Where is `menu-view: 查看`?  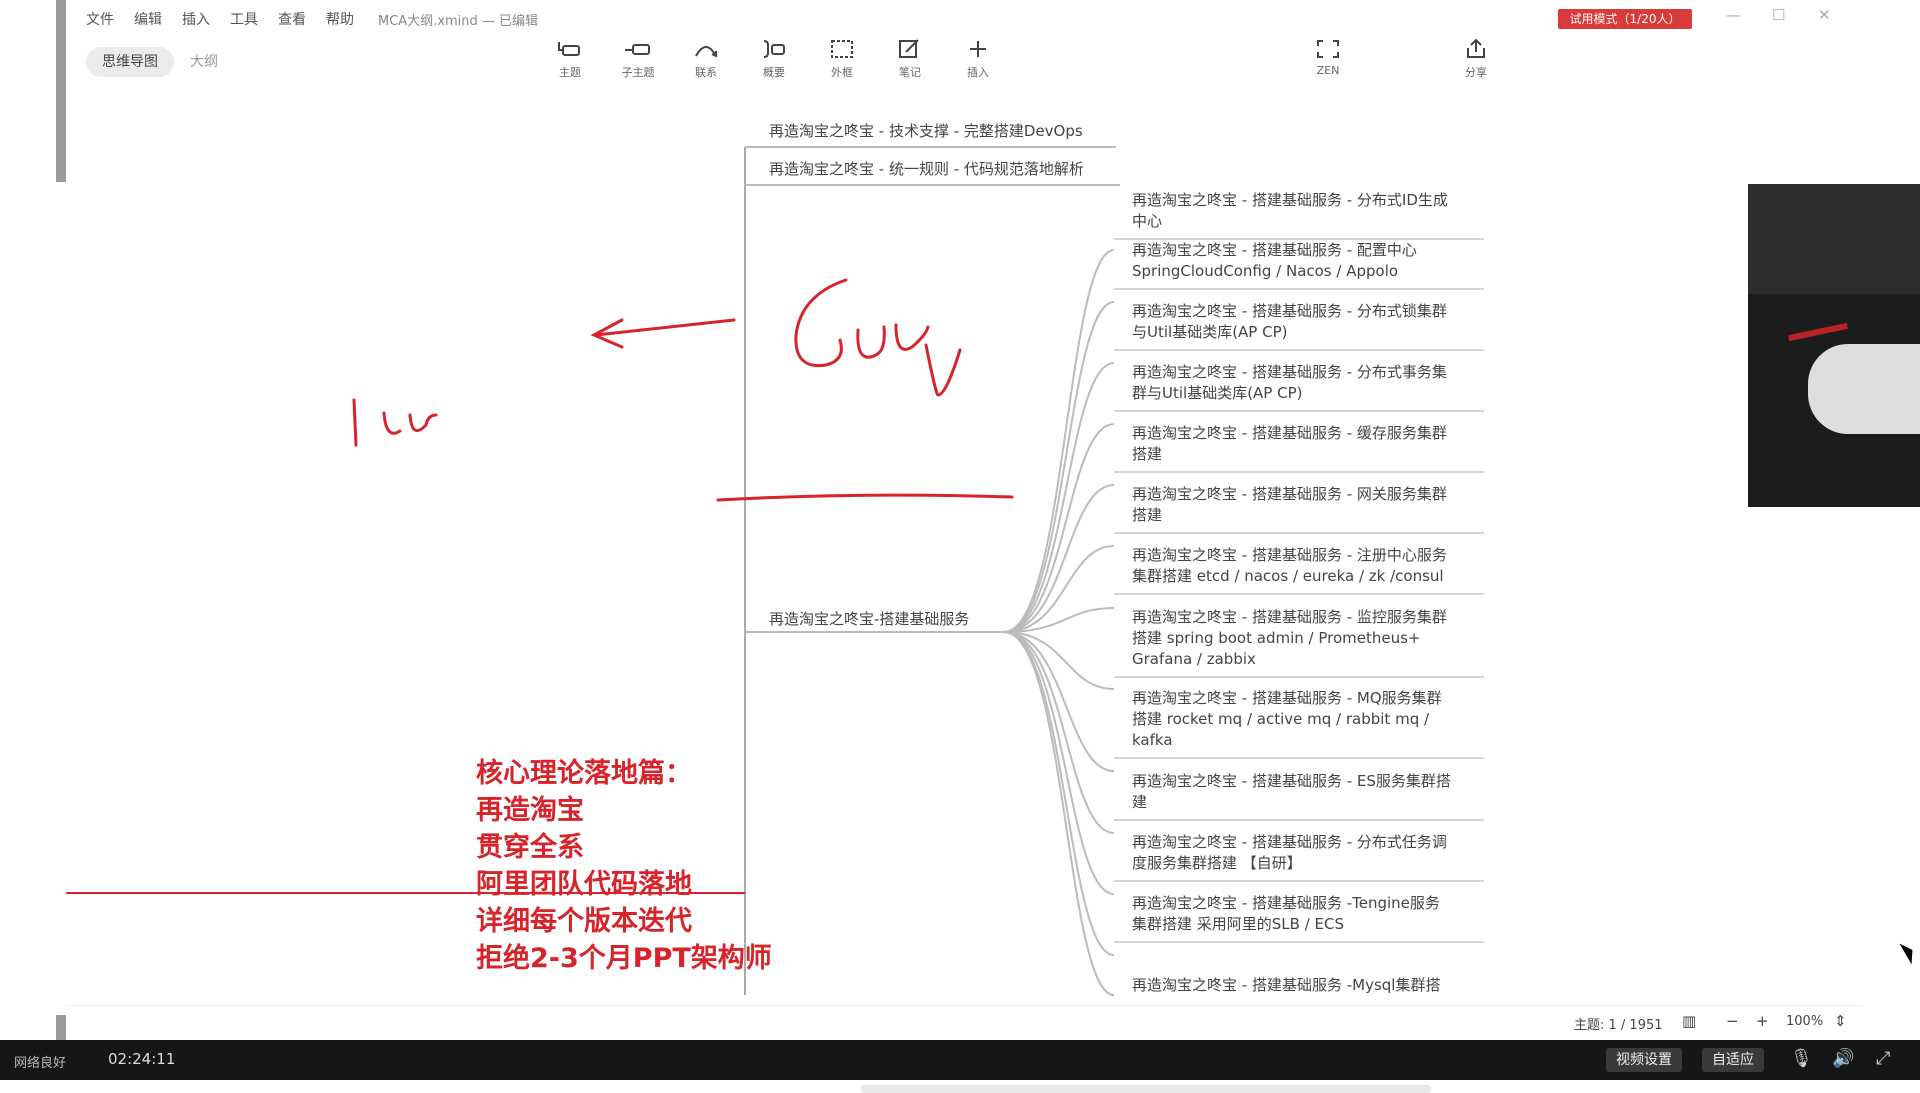 menu-view: 查看 is located at coordinates (292, 19).